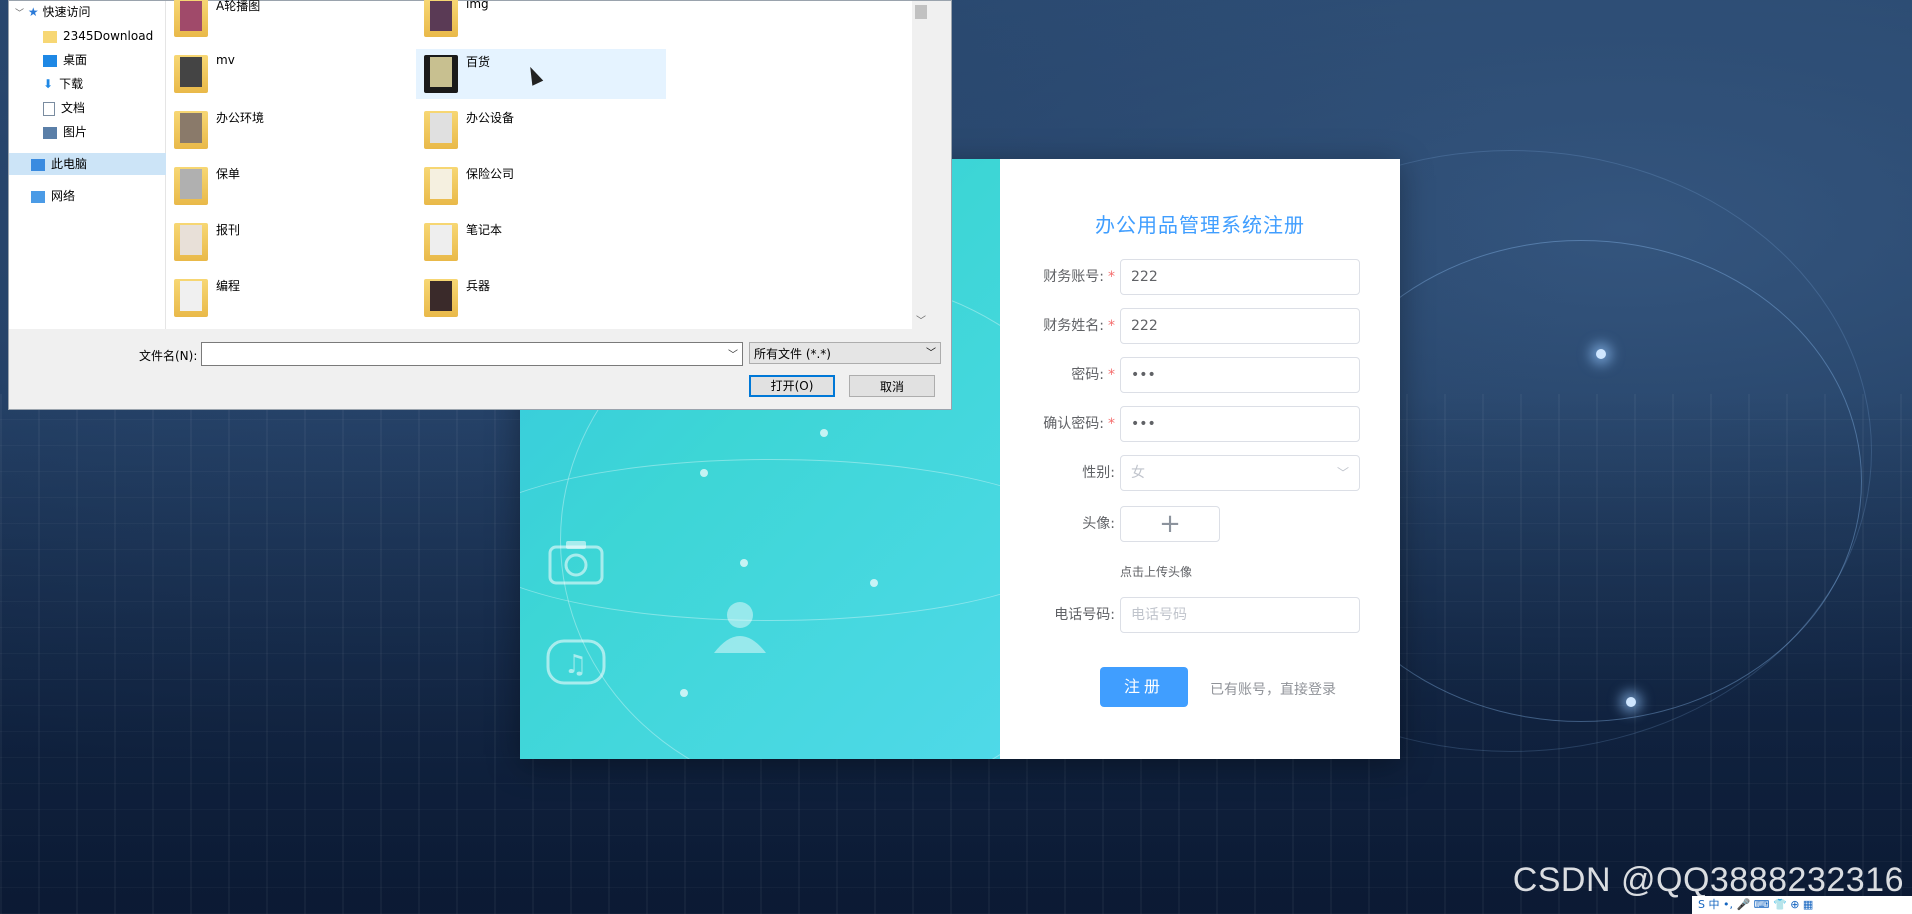 The image size is (1912, 914). What do you see at coordinates (1084, 615) in the screenshot?
I see `phone-label: 电话号码:` at bounding box center [1084, 615].